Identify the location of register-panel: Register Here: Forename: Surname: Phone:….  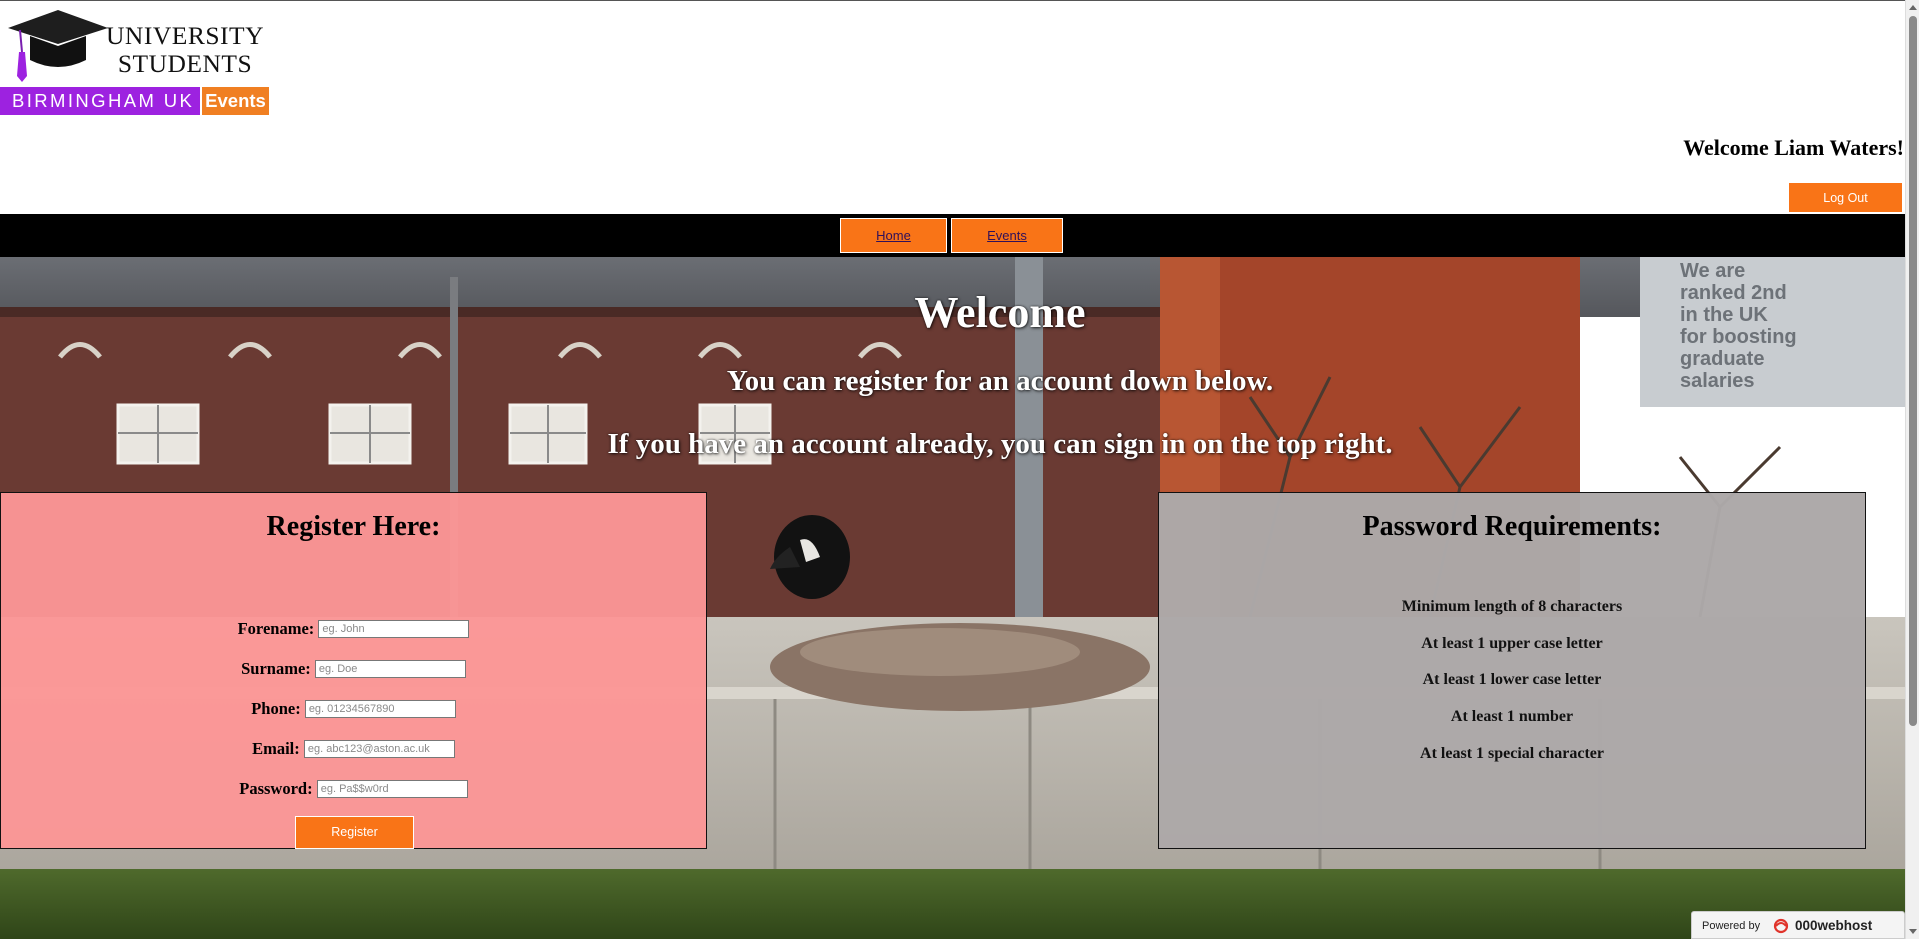
(353, 670).